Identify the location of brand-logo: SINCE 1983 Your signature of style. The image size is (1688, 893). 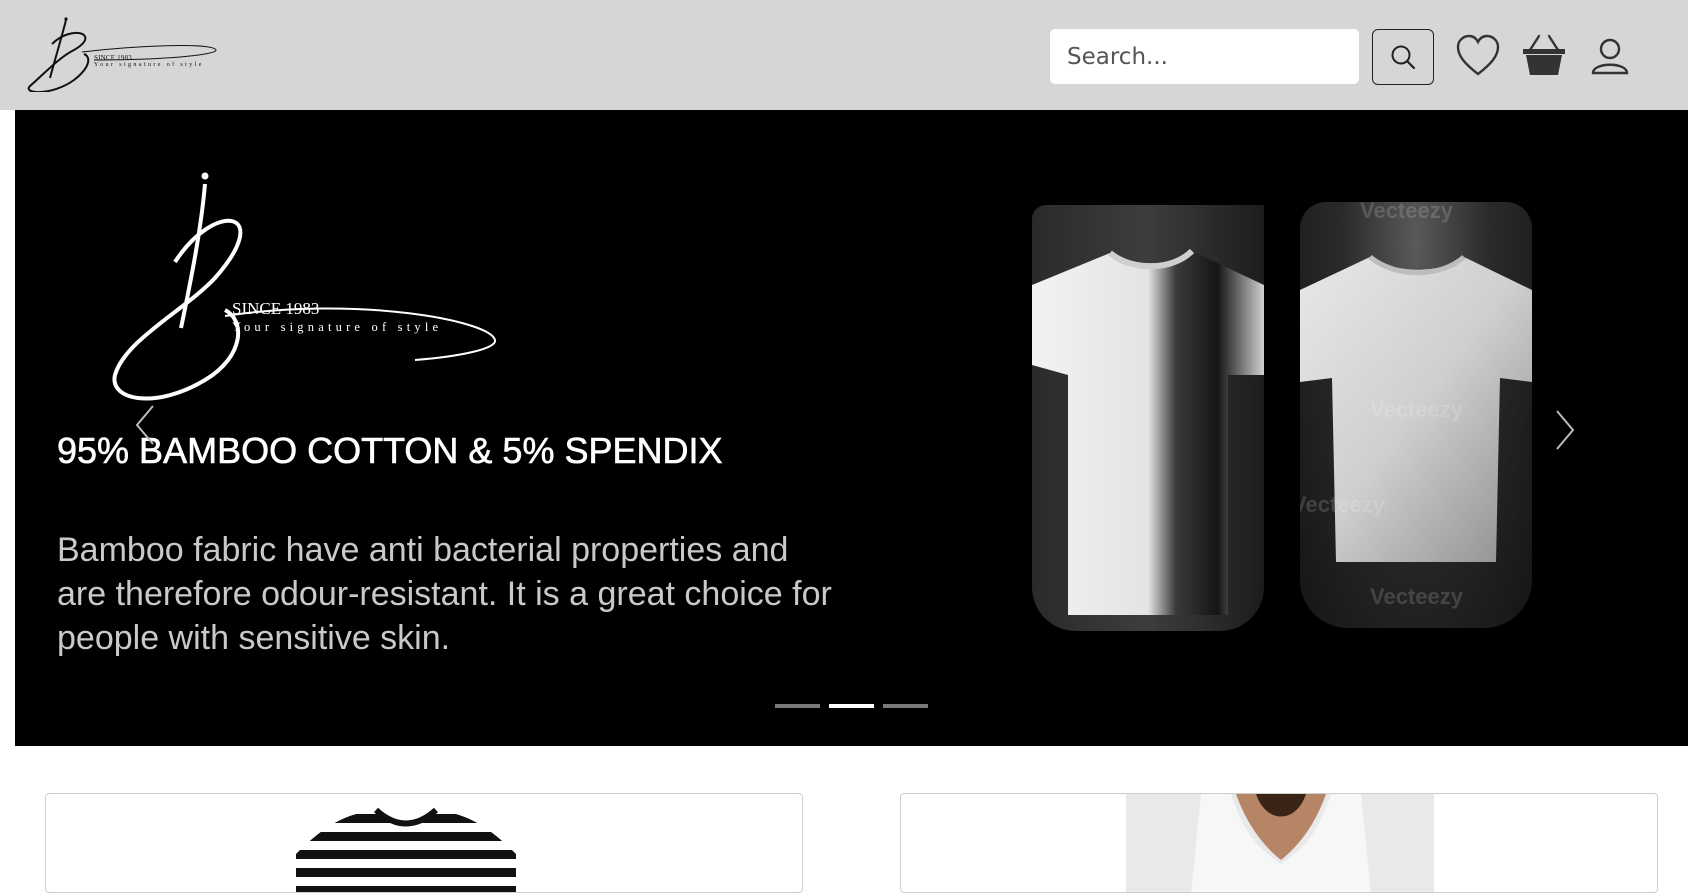
(129, 55).